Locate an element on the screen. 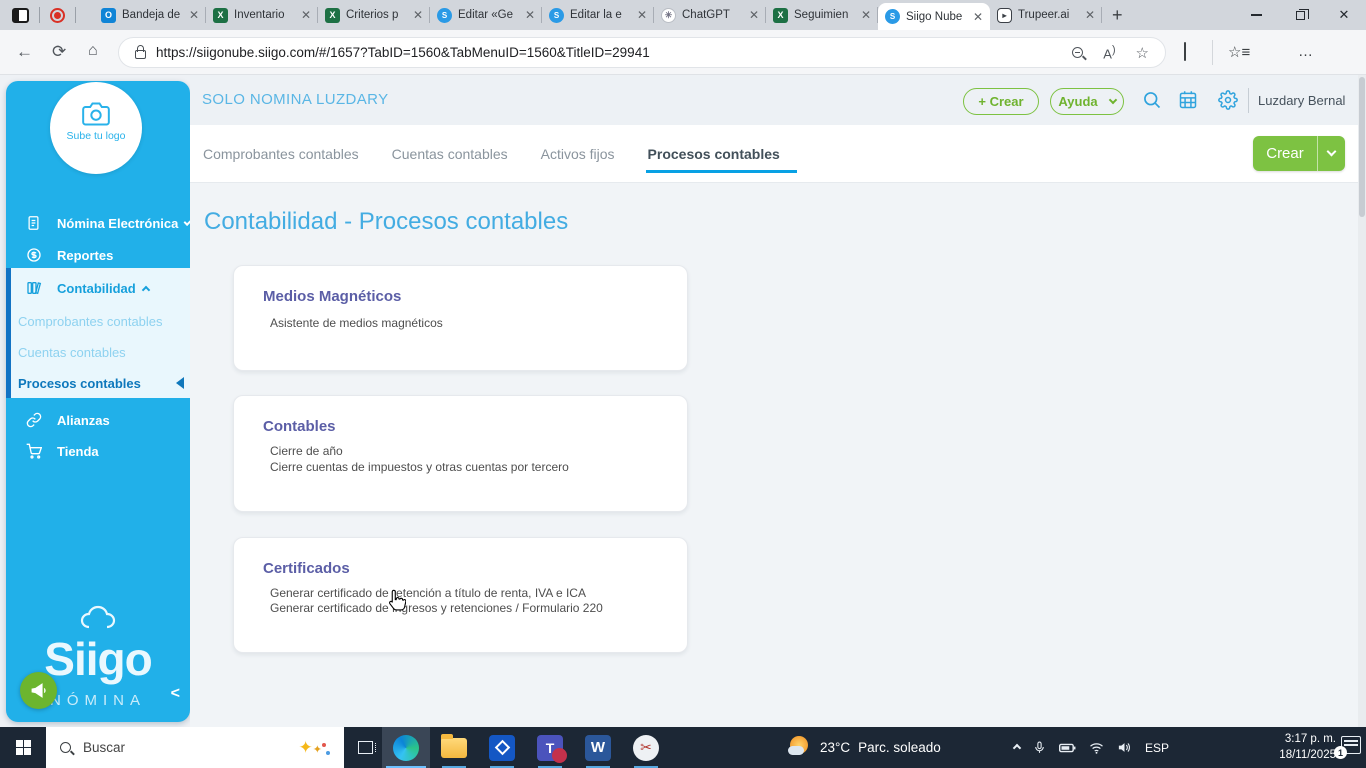 Image resolution: width=1366 pixels, height=768 pixels. edge-icon is located at coordinates (406, 747).